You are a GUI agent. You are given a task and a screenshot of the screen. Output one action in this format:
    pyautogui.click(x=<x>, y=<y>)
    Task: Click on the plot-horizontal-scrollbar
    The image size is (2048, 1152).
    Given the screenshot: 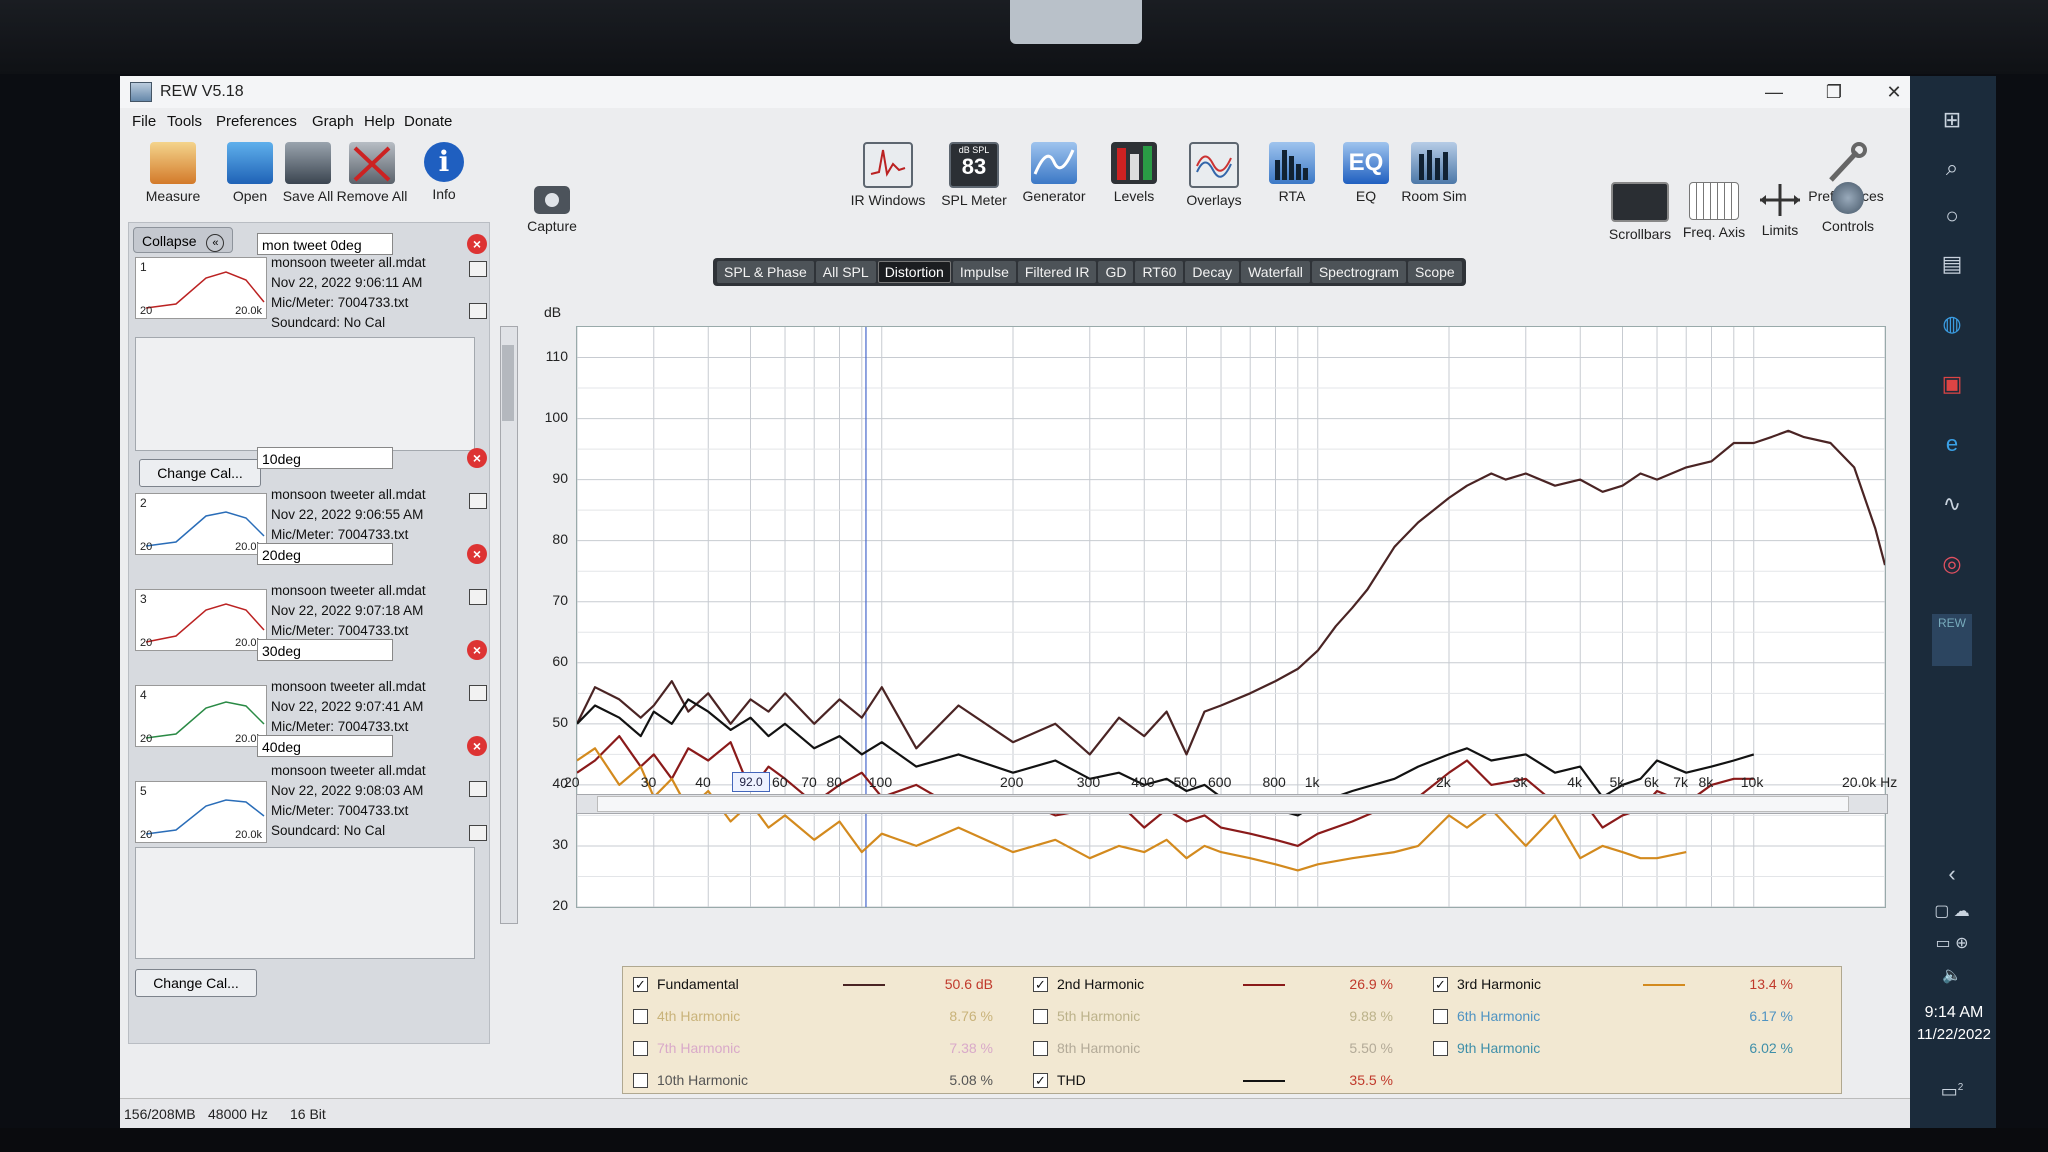 What is the action you would take?
    pyautogui.click(x=1232, y=804)
    